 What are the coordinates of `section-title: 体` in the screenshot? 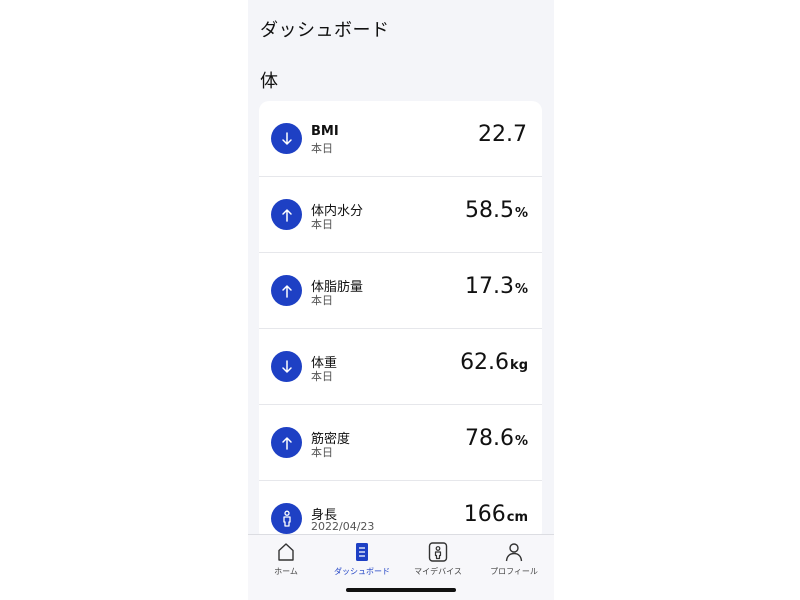 It's located at (269, 81).